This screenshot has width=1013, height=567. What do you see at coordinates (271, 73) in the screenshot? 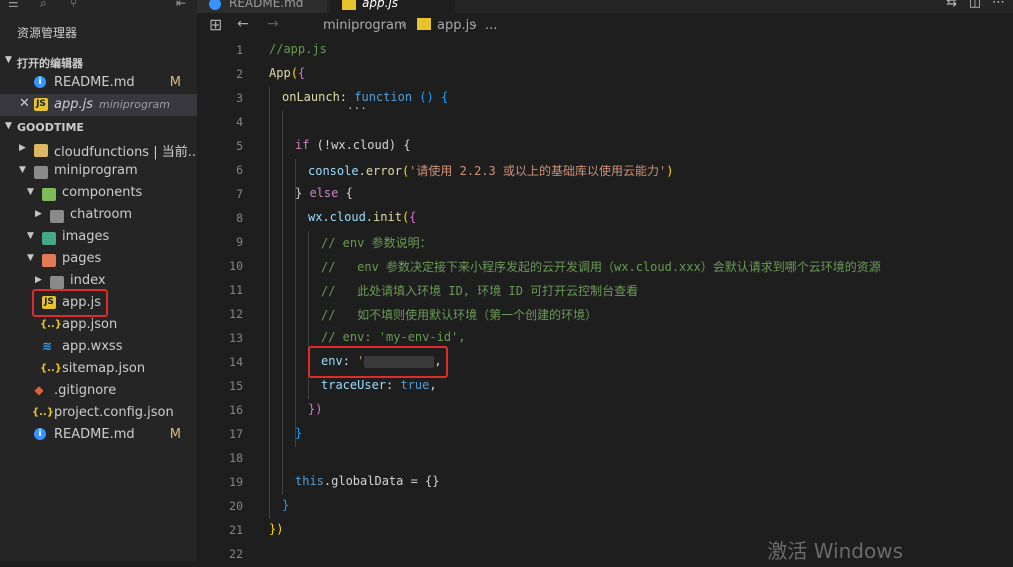
I see `code-line: 2 App({` at bounding box center [271, 73].